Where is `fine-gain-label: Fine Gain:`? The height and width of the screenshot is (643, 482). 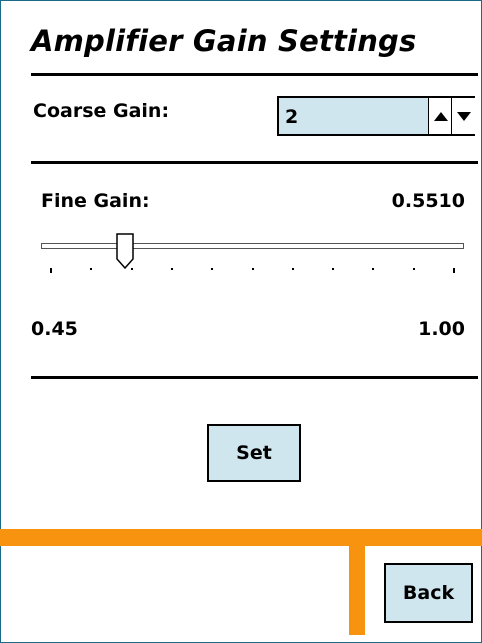
fine-gain-label: Fine Gain: is located at coordinates (95, 201).